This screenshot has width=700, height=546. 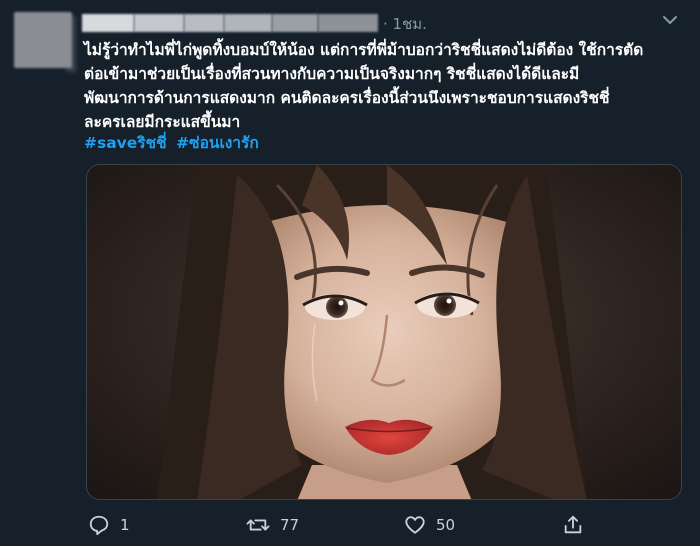 I want to click on hashtag-link: #saveริชชี่, so click(x=125, y=143).